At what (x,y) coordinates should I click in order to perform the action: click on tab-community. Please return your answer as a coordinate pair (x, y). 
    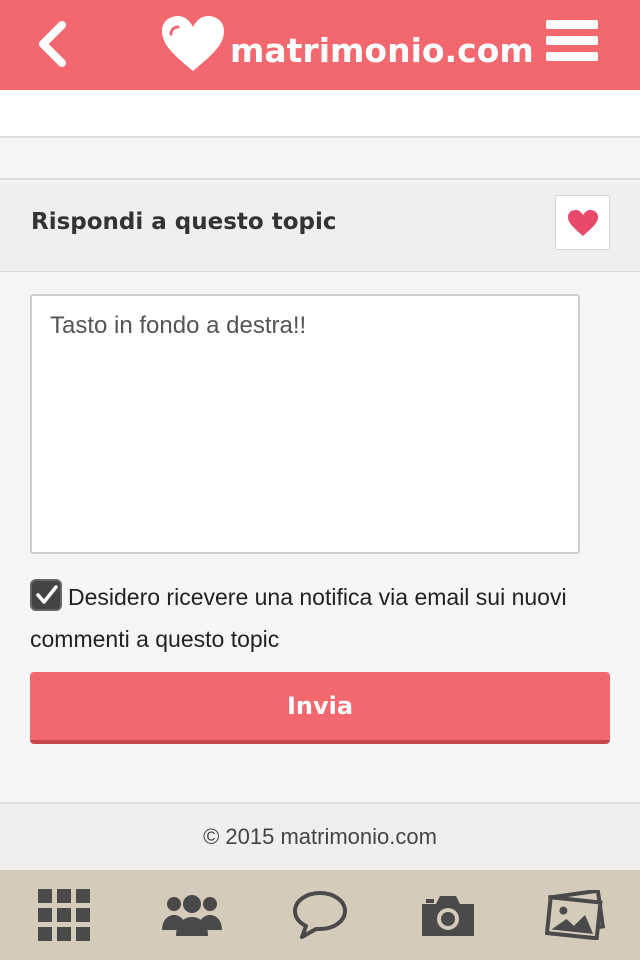
    Looking at the image, I should click on (192, 915).